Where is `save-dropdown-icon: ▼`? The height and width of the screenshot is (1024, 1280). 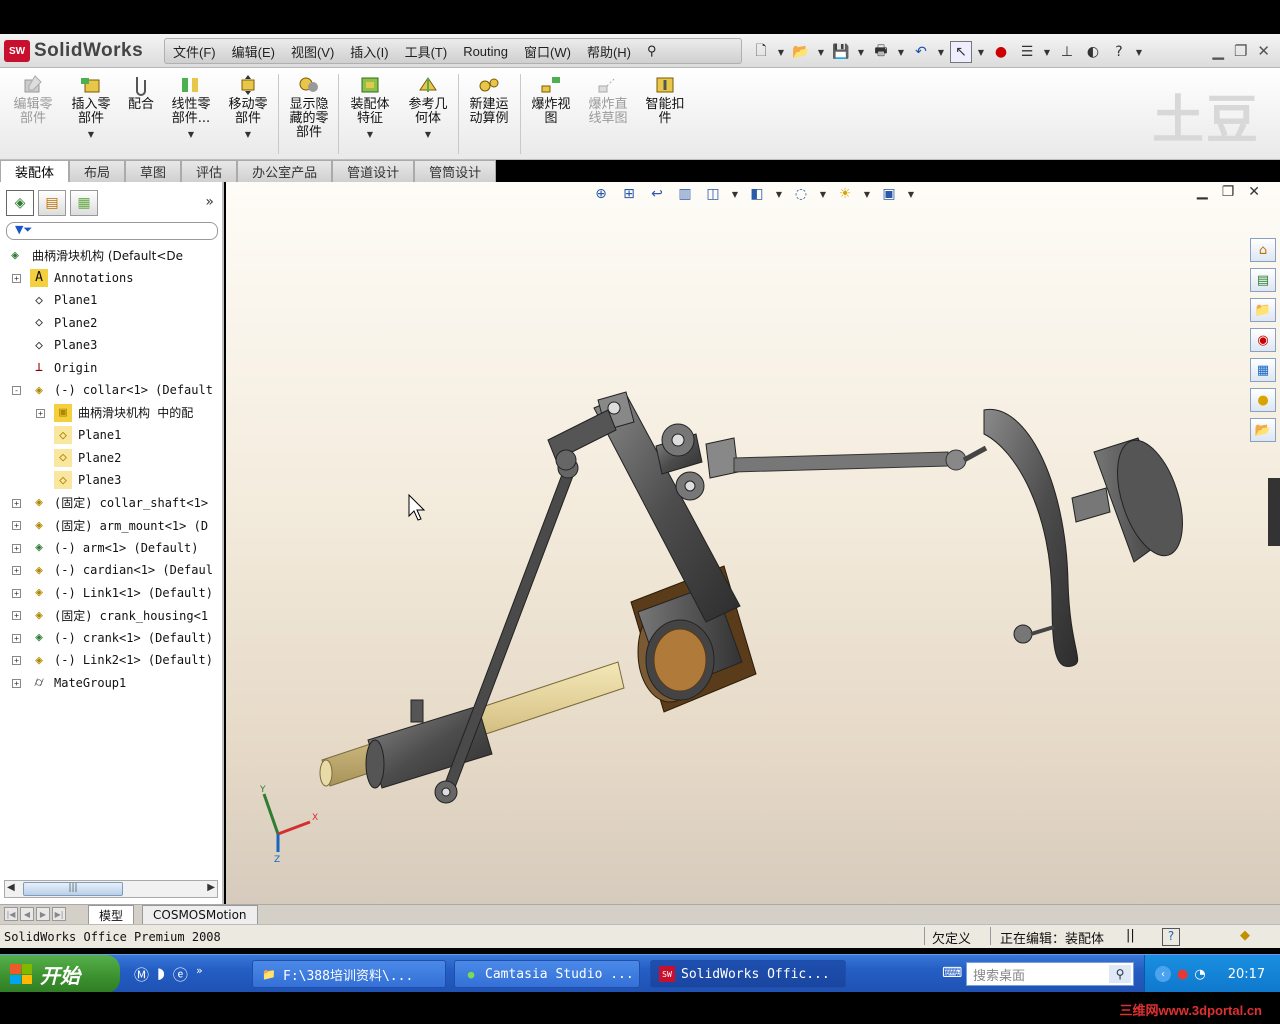 save-dropdown-icon: ▼ is located at coordinates (861, 52).